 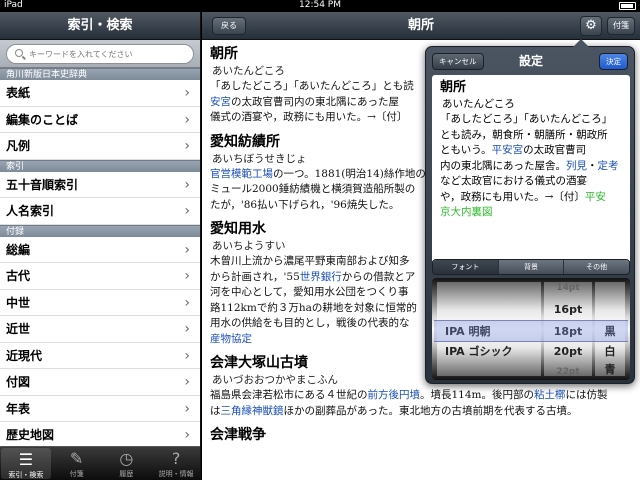 What do you see at coordinates (479, 351) in the screenshot?
I see `picker-option: IPA ゴシック` at bounding box center [479, 351].